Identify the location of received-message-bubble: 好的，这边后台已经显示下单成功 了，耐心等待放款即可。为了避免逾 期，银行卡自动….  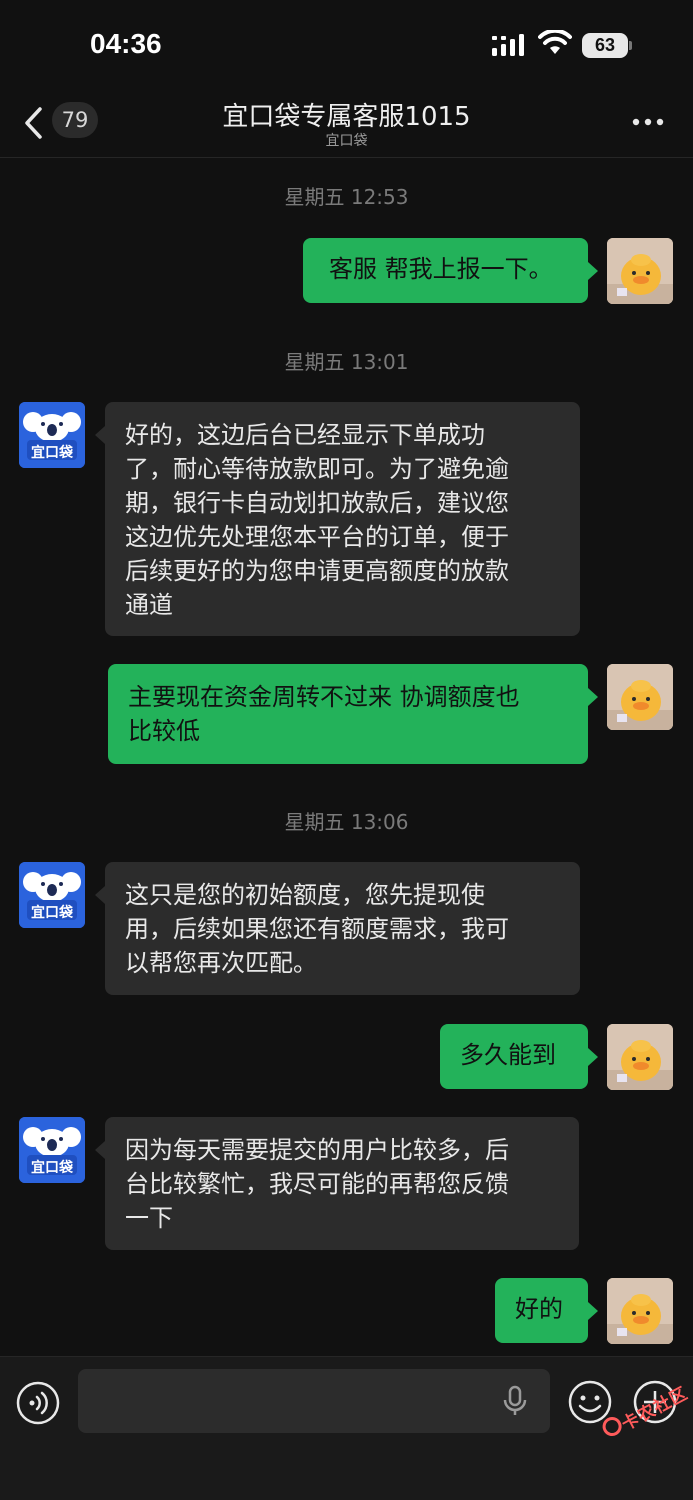
(342, 519).